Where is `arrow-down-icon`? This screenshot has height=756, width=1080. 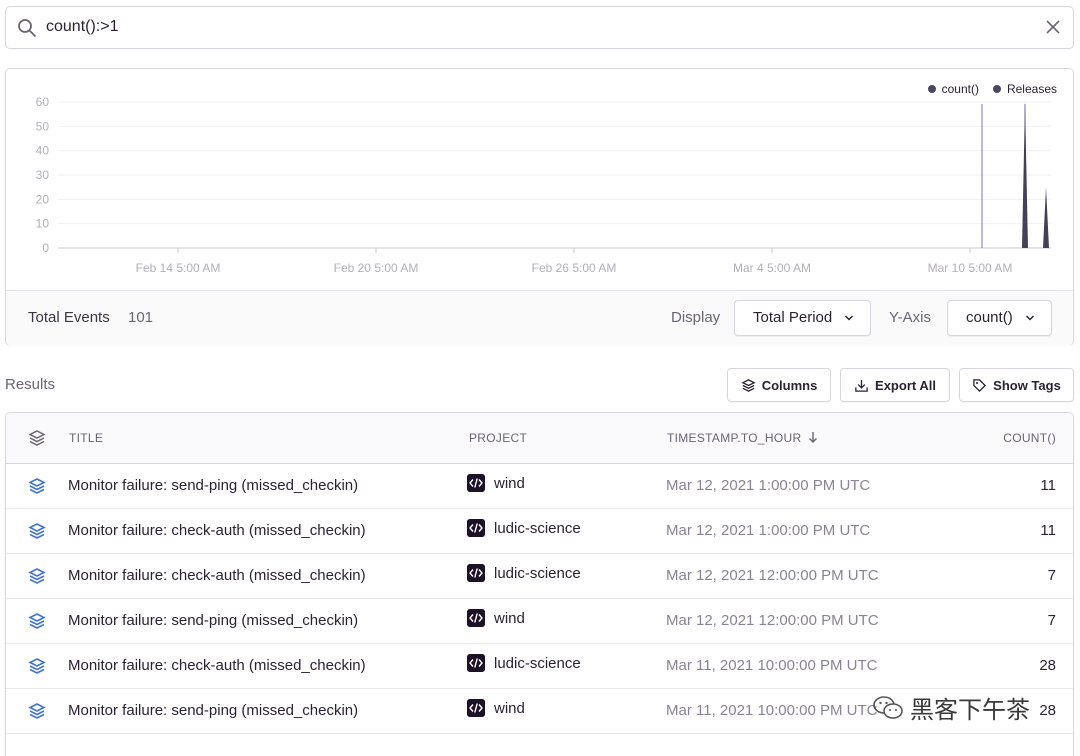
arrow-down-icon is located at coordinates (813, 437).